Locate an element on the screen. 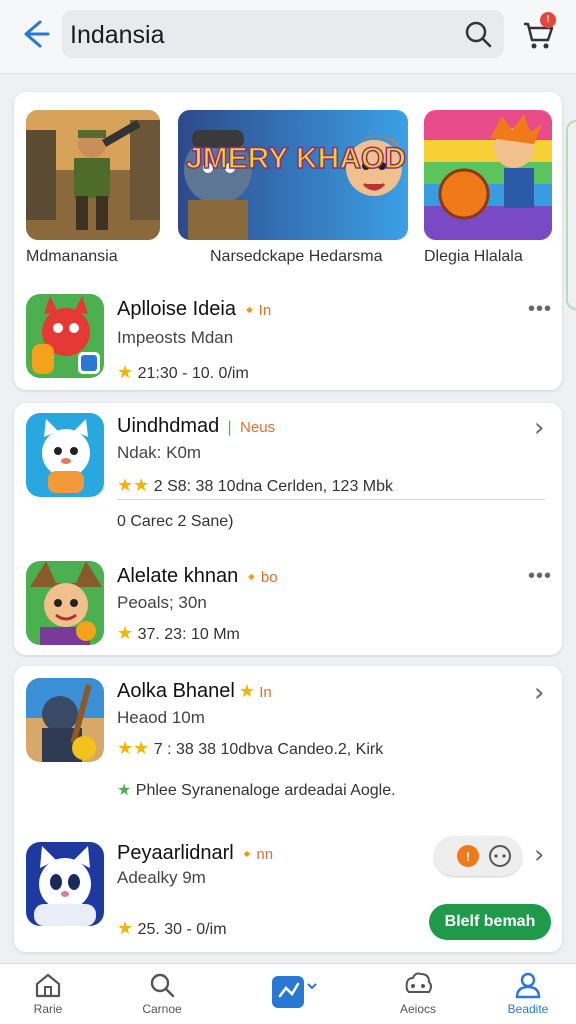 This screenshot has height=1024, width=576. app-title: Peyaarlidnarl is located at coordinates (175, 853).